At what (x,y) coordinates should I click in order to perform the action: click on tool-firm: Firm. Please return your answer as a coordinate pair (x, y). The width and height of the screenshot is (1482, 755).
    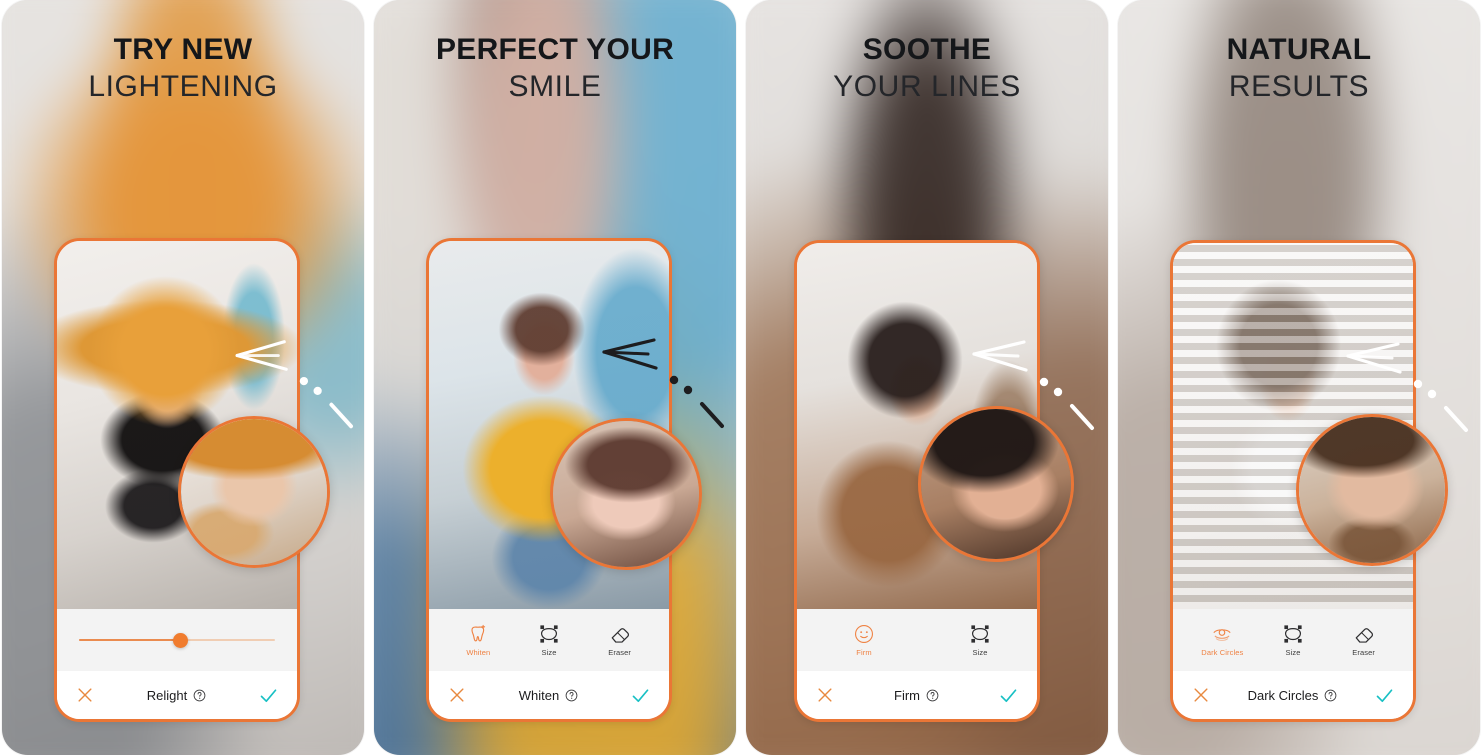
    Looking at the image, I should click on (864, 640).